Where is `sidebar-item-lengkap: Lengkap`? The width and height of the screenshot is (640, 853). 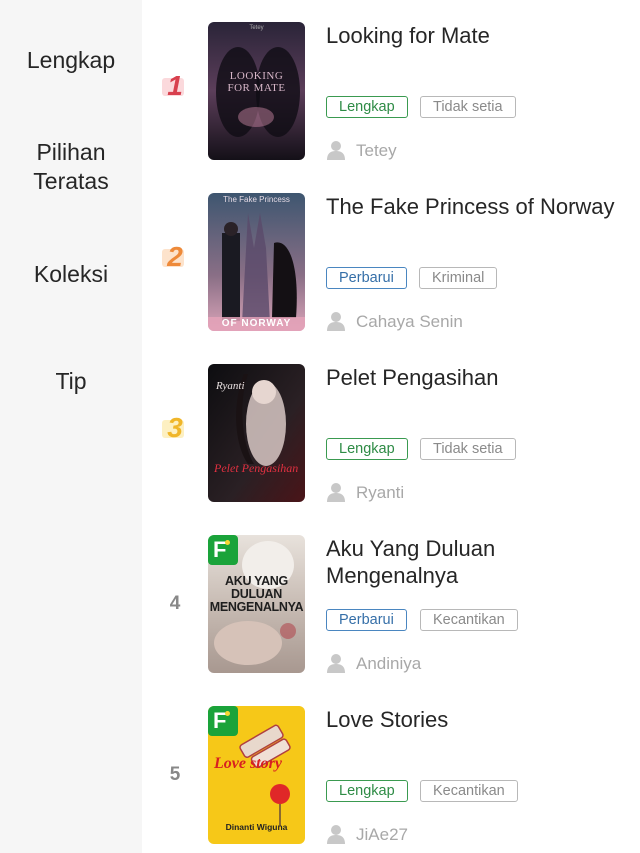 sidebar-item-lengkap: Lengkap is located at coordinates (71, 60).